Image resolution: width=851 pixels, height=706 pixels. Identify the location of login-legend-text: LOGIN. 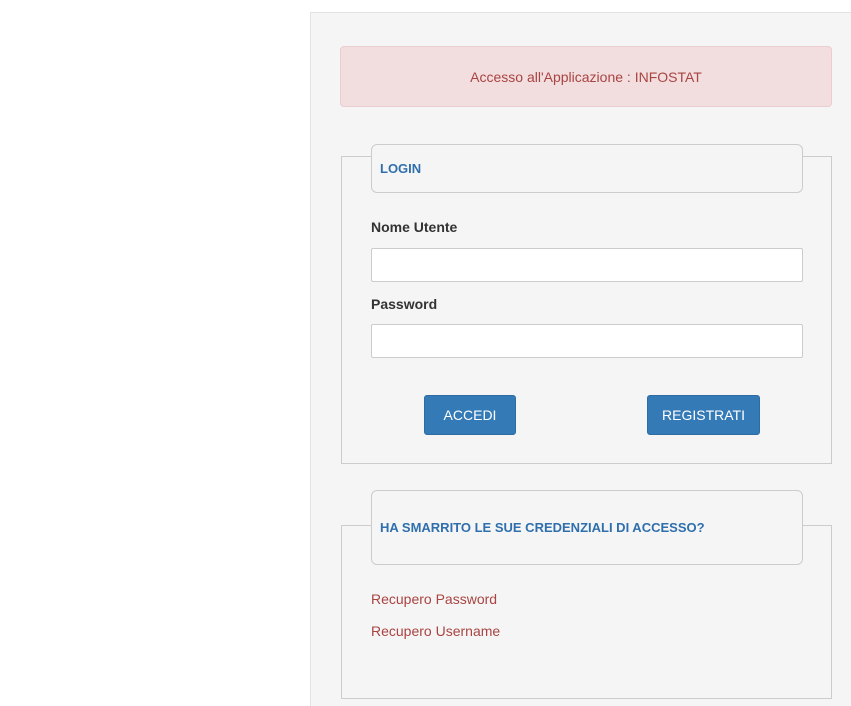
(401, 168).